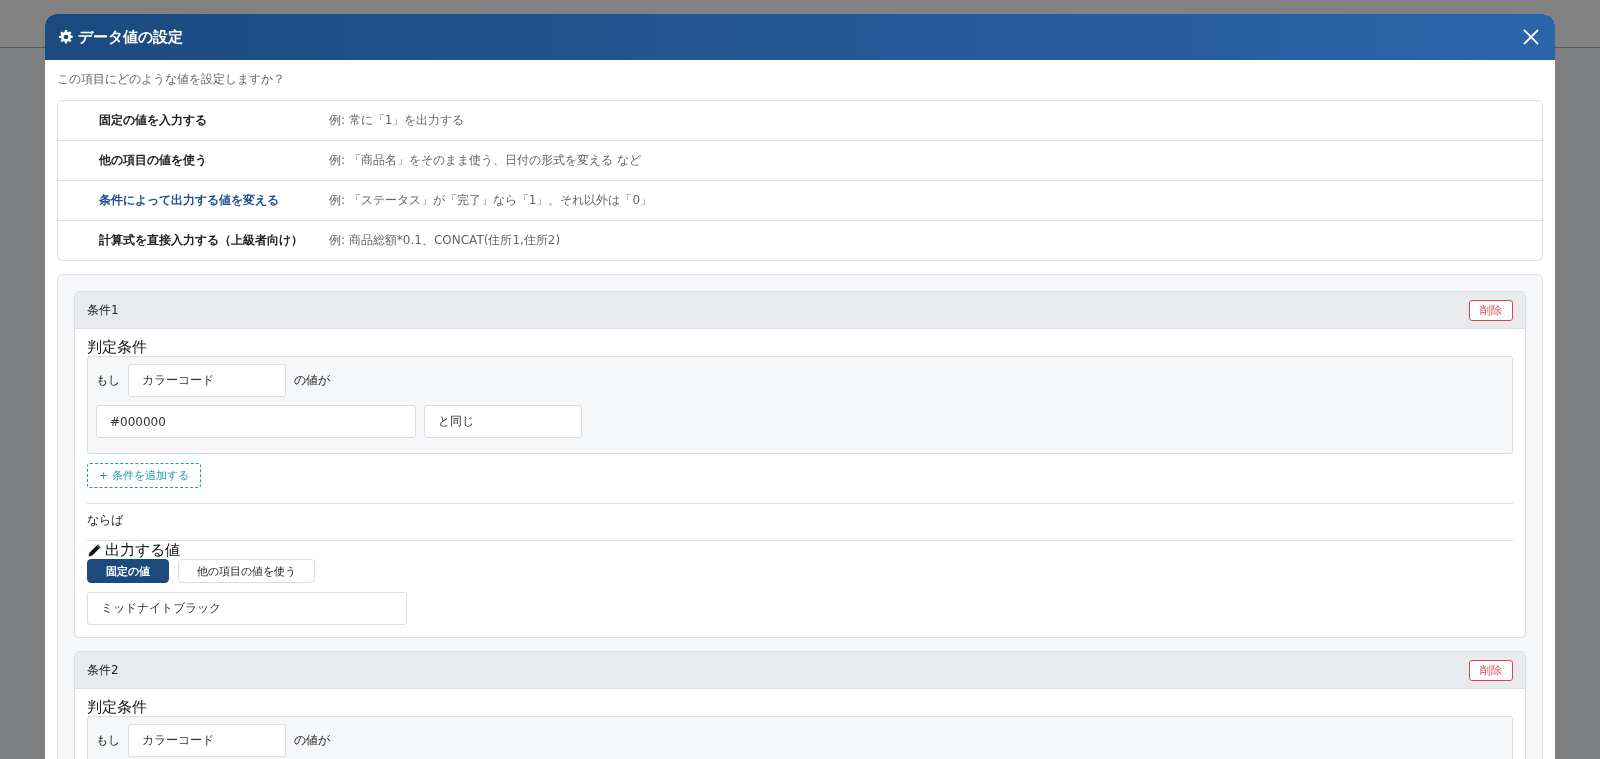 This screenshot has height=759, width=1600. What do you see at coordinates (445, 240) in the screenshot?
I see `option-example: 例: 商品総額*0.1、CONCAT(住所1,住所2)` at bounding box center [445, 240].